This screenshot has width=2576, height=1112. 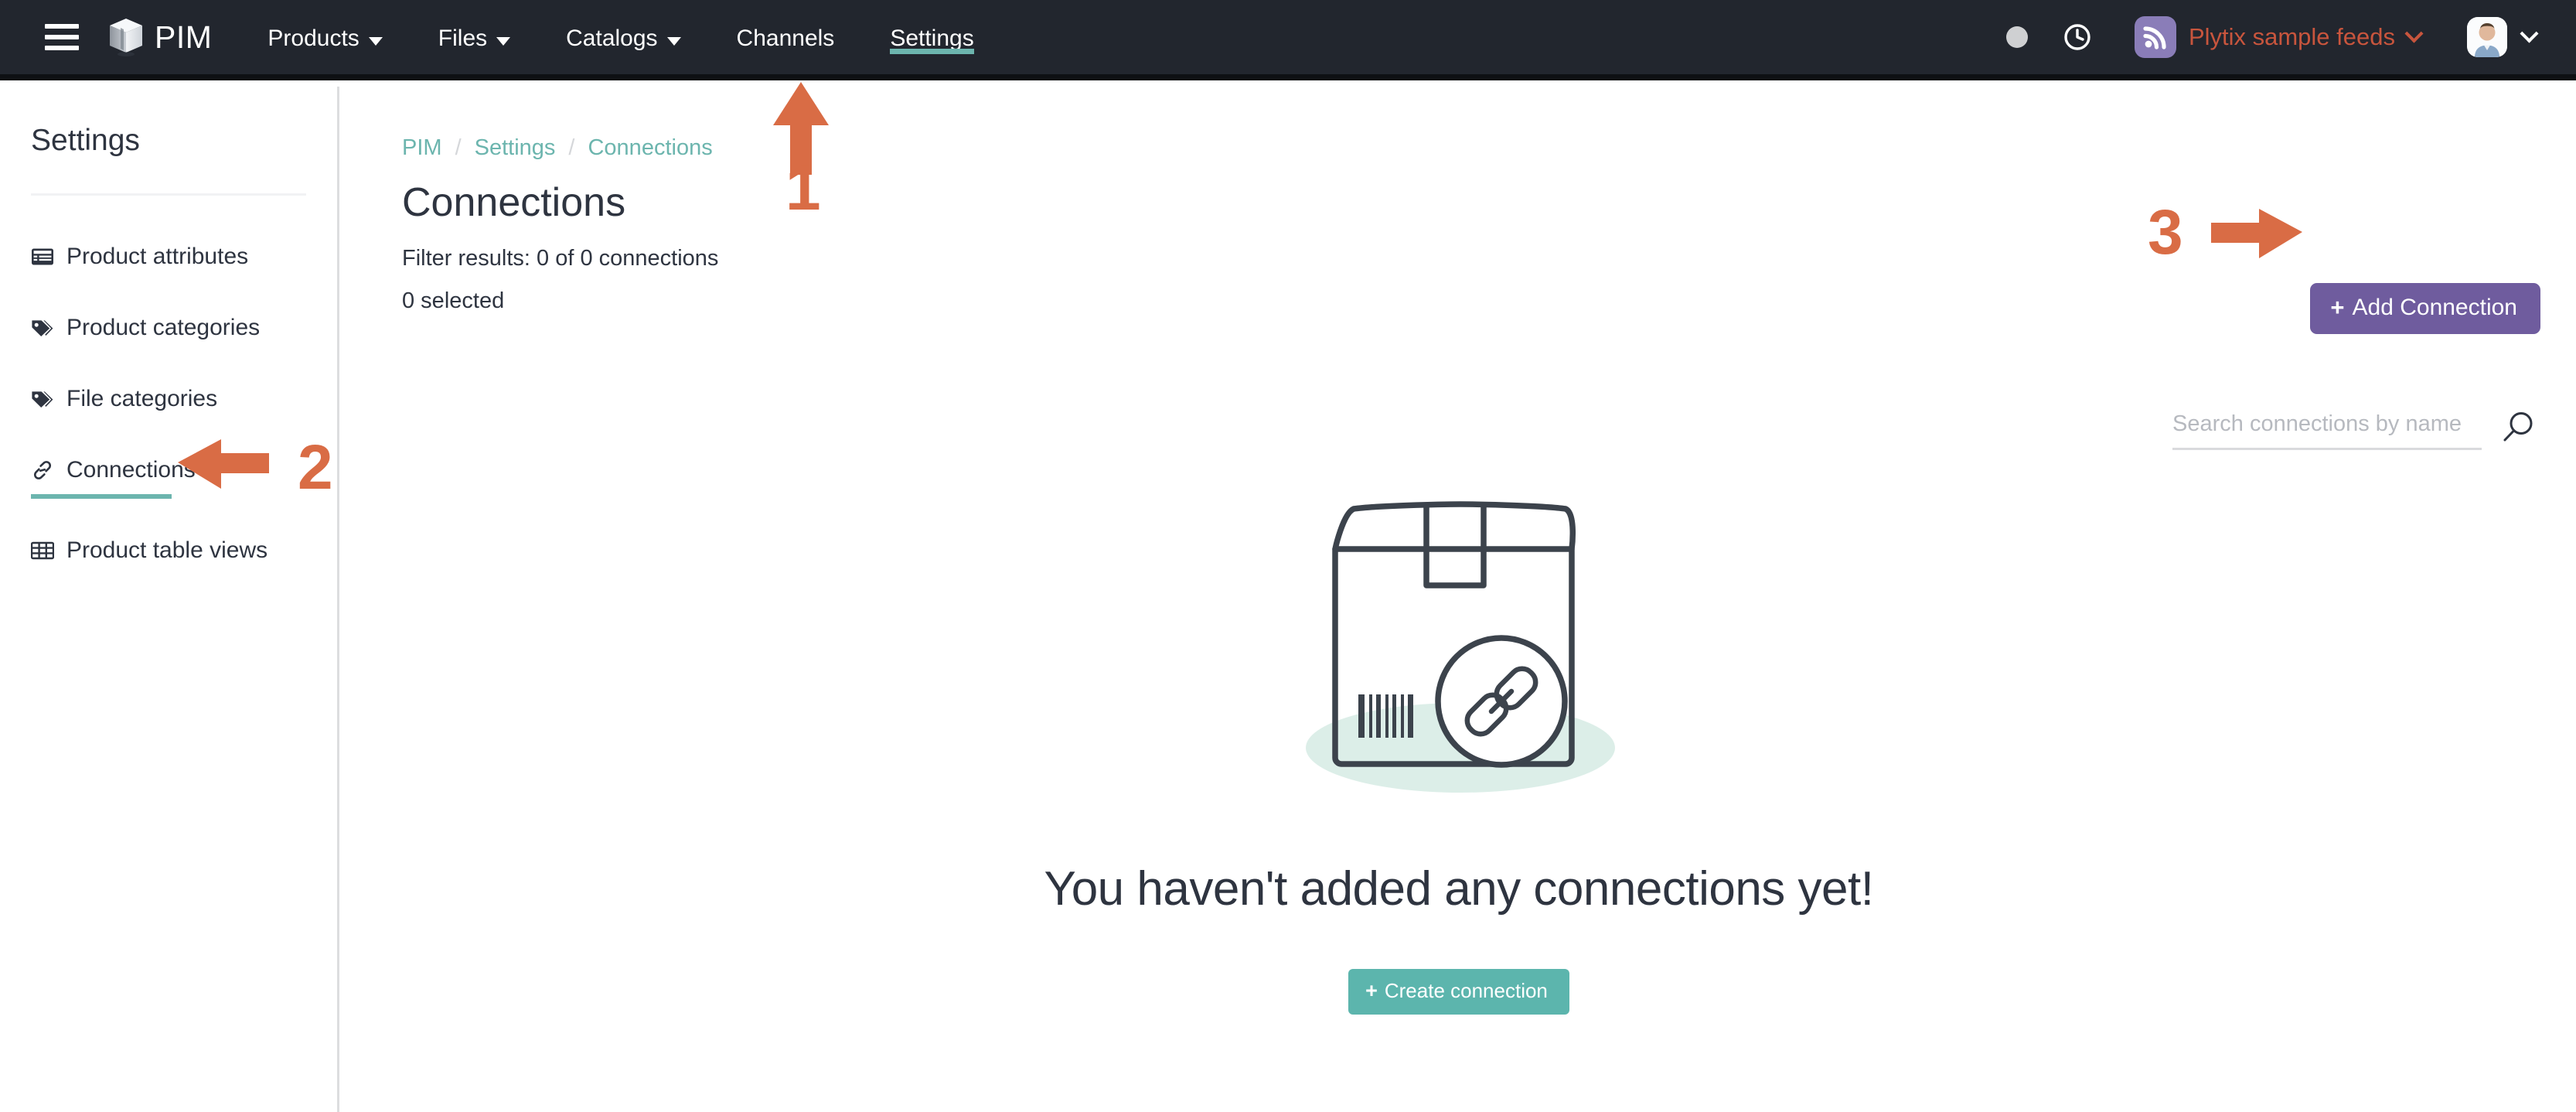 I want to click on hamburger-icon, so click(x=62, y=37).